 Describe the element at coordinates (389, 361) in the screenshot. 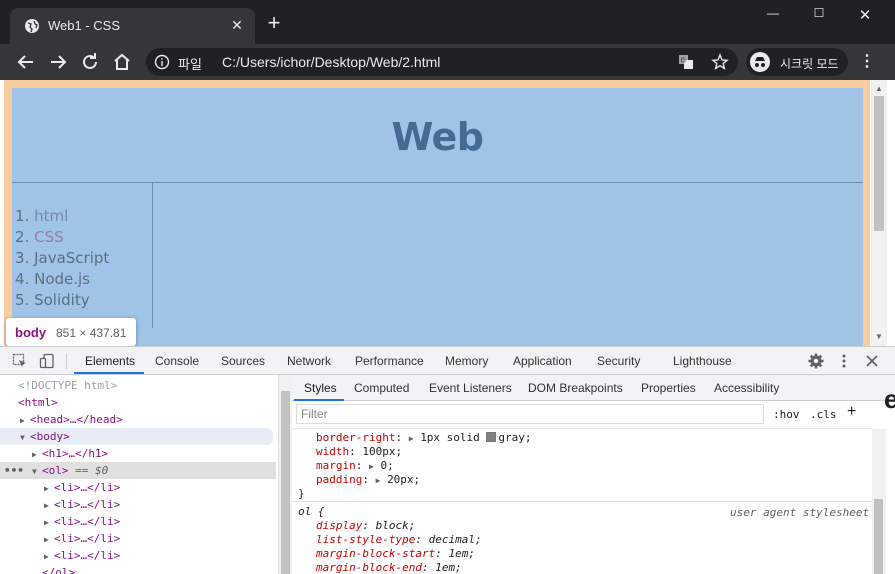

I see `tab-performance: Performance` at that location.